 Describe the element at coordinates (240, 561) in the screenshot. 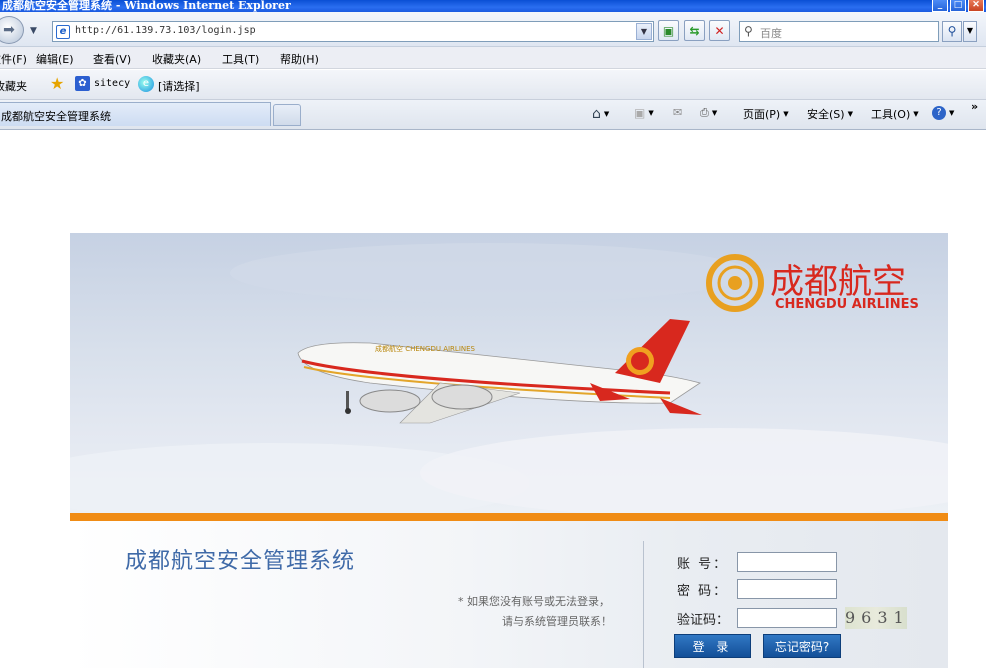

I see `system-title: 成都航空安全管理系统` at that location.